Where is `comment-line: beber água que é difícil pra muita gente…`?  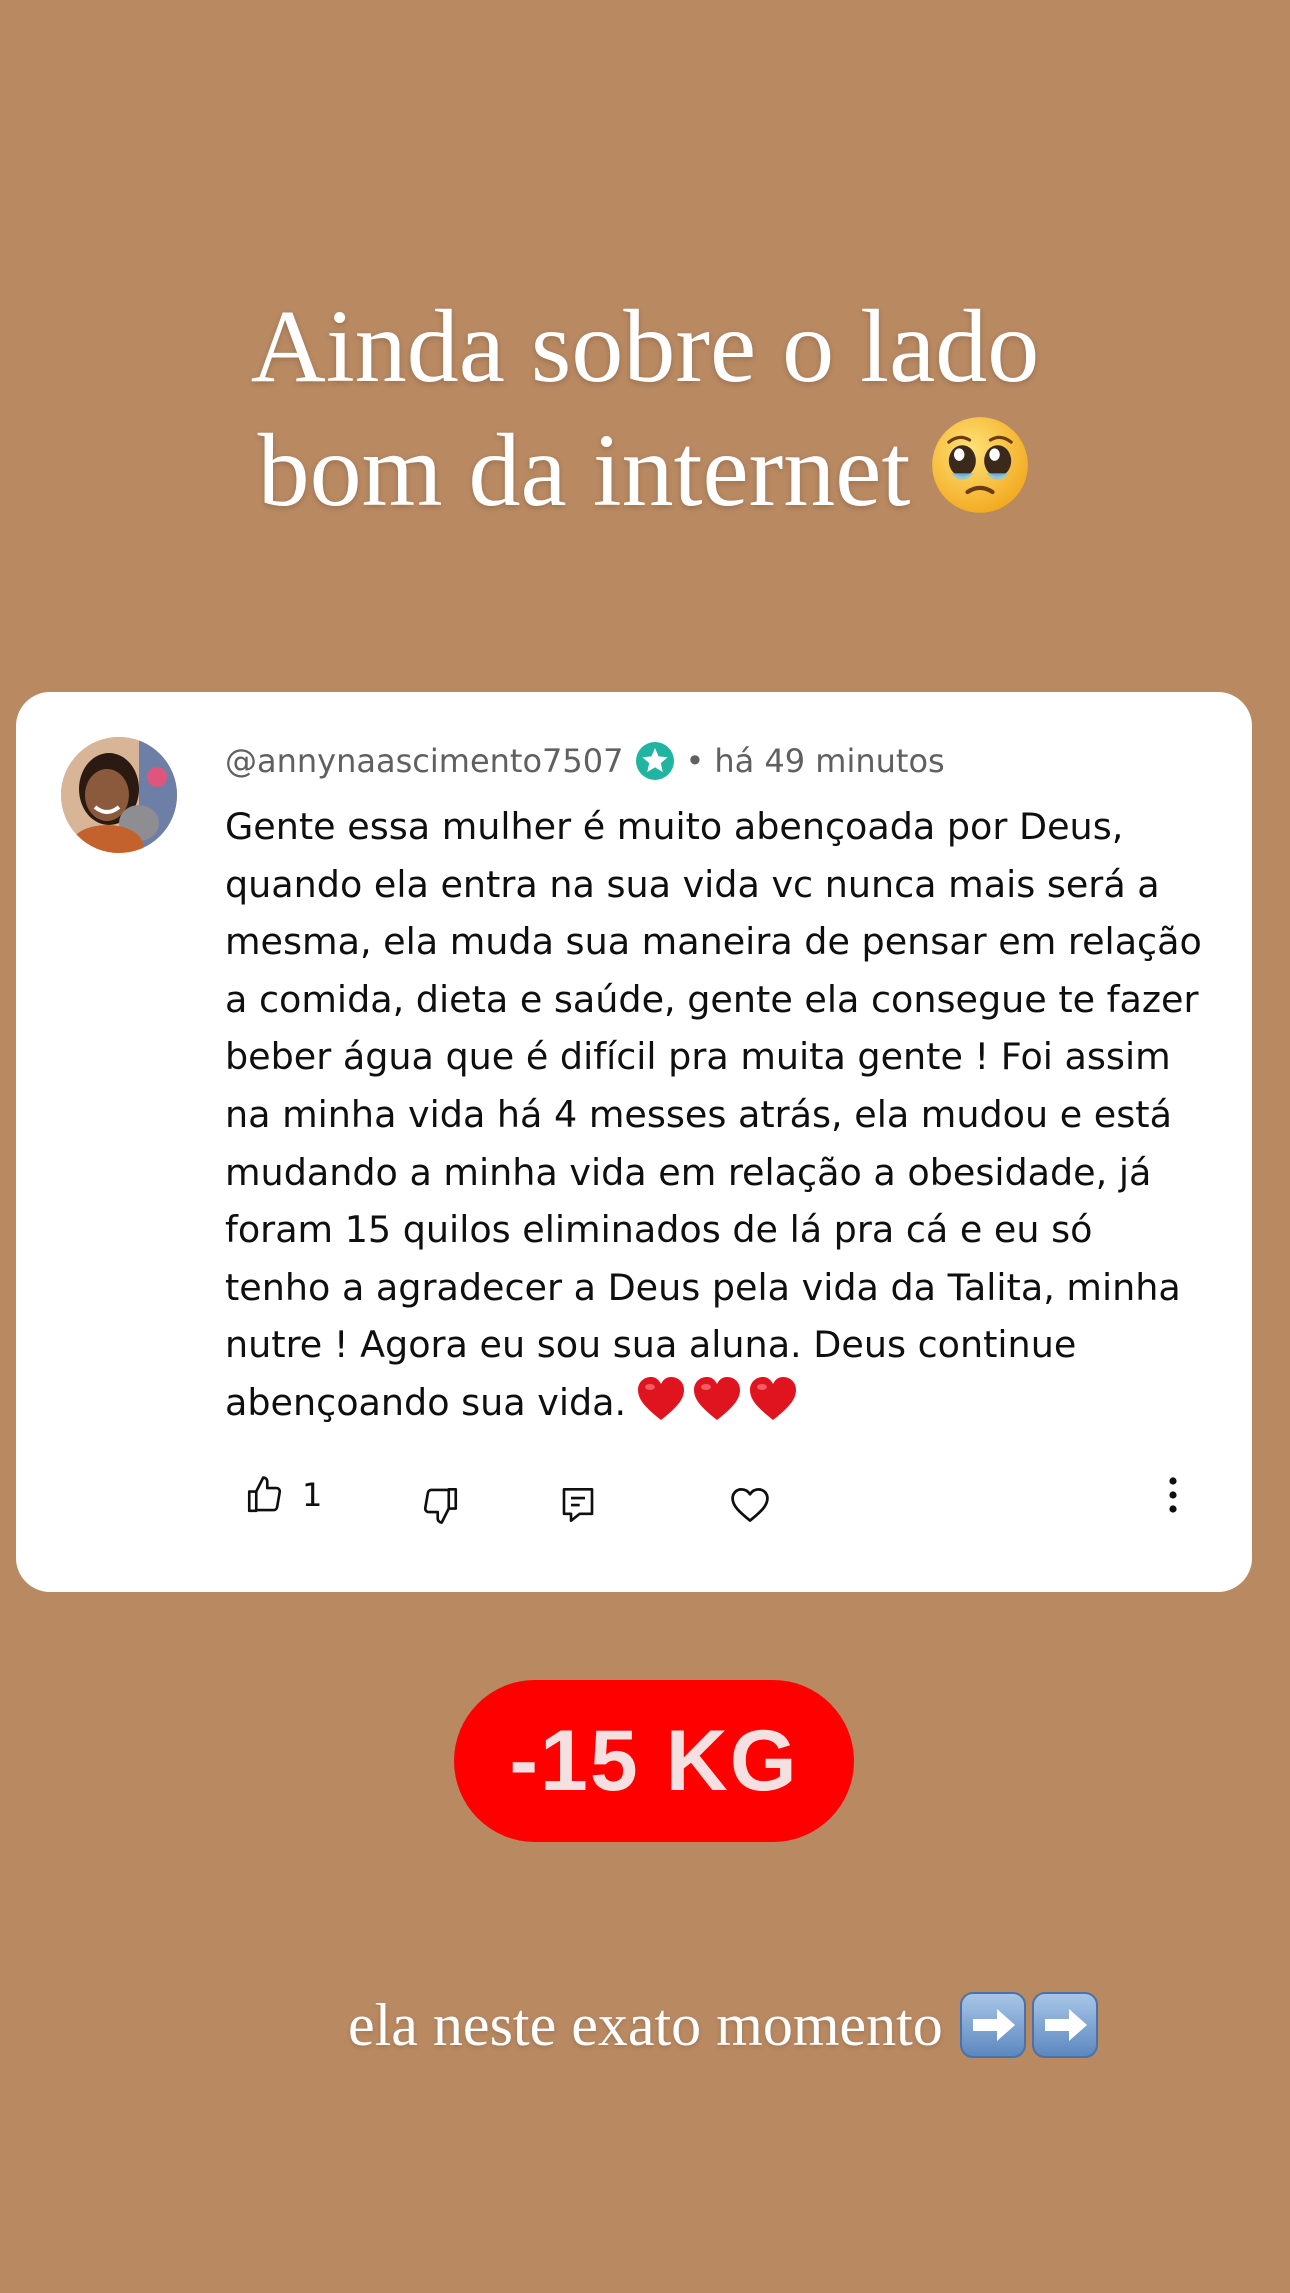
comment-line: beber água que é difícil pra muita gente… is located at coordinates (698, 1057).